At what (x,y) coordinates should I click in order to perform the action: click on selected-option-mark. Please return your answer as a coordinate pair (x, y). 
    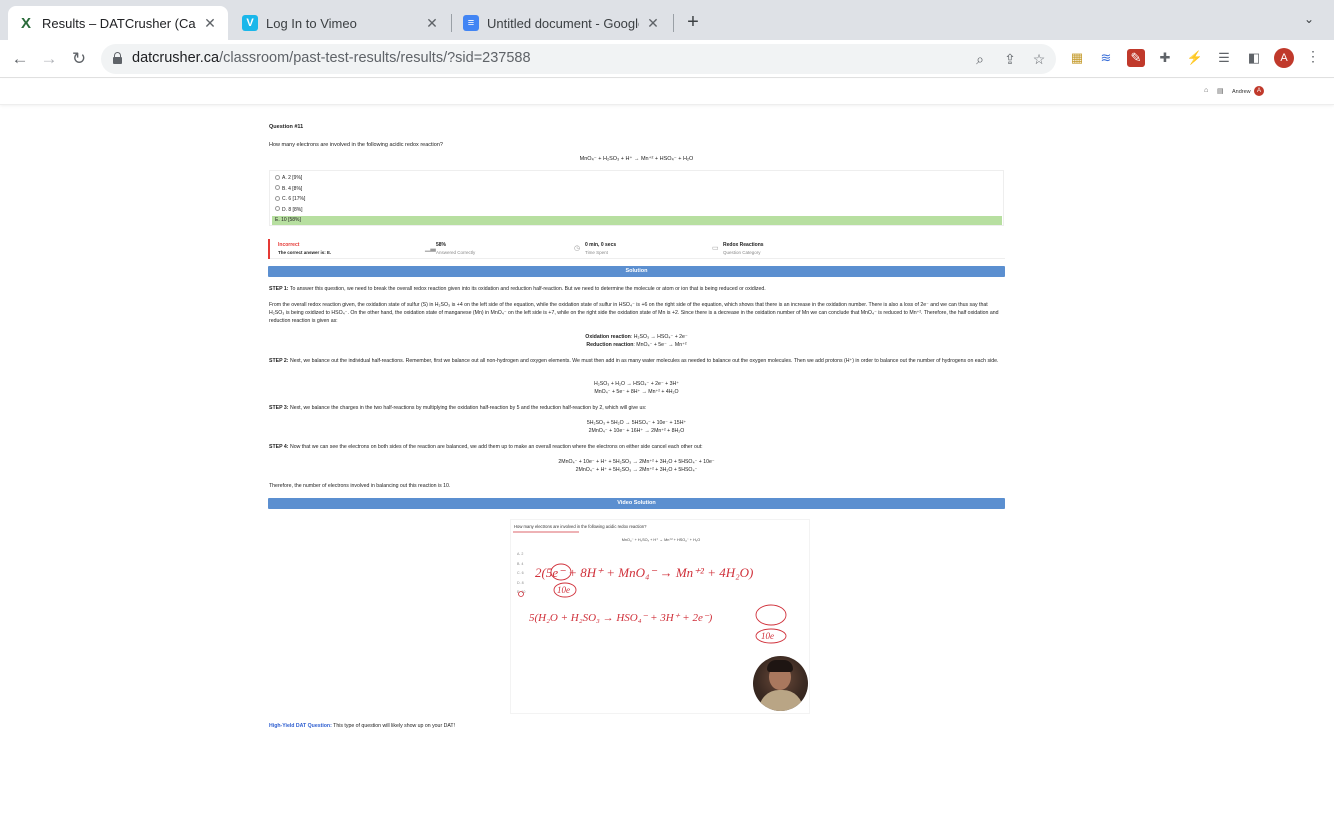
    Looking at the image, I should click on (521, 594).